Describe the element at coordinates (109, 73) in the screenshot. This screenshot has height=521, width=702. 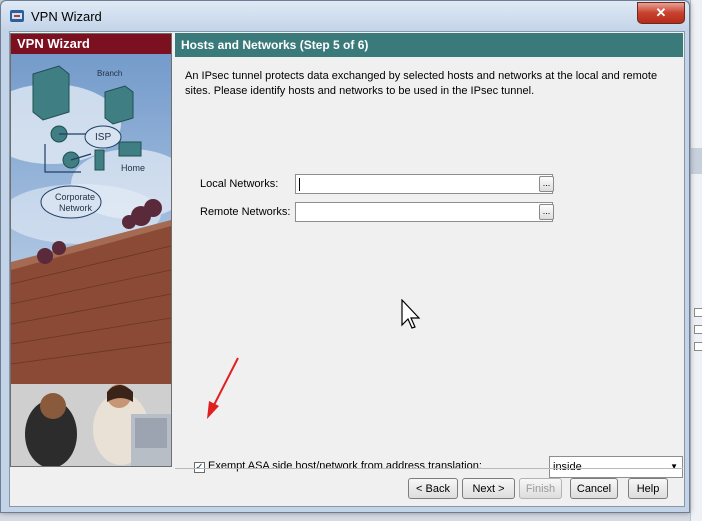
I see `branch-label: Branch` at that location.